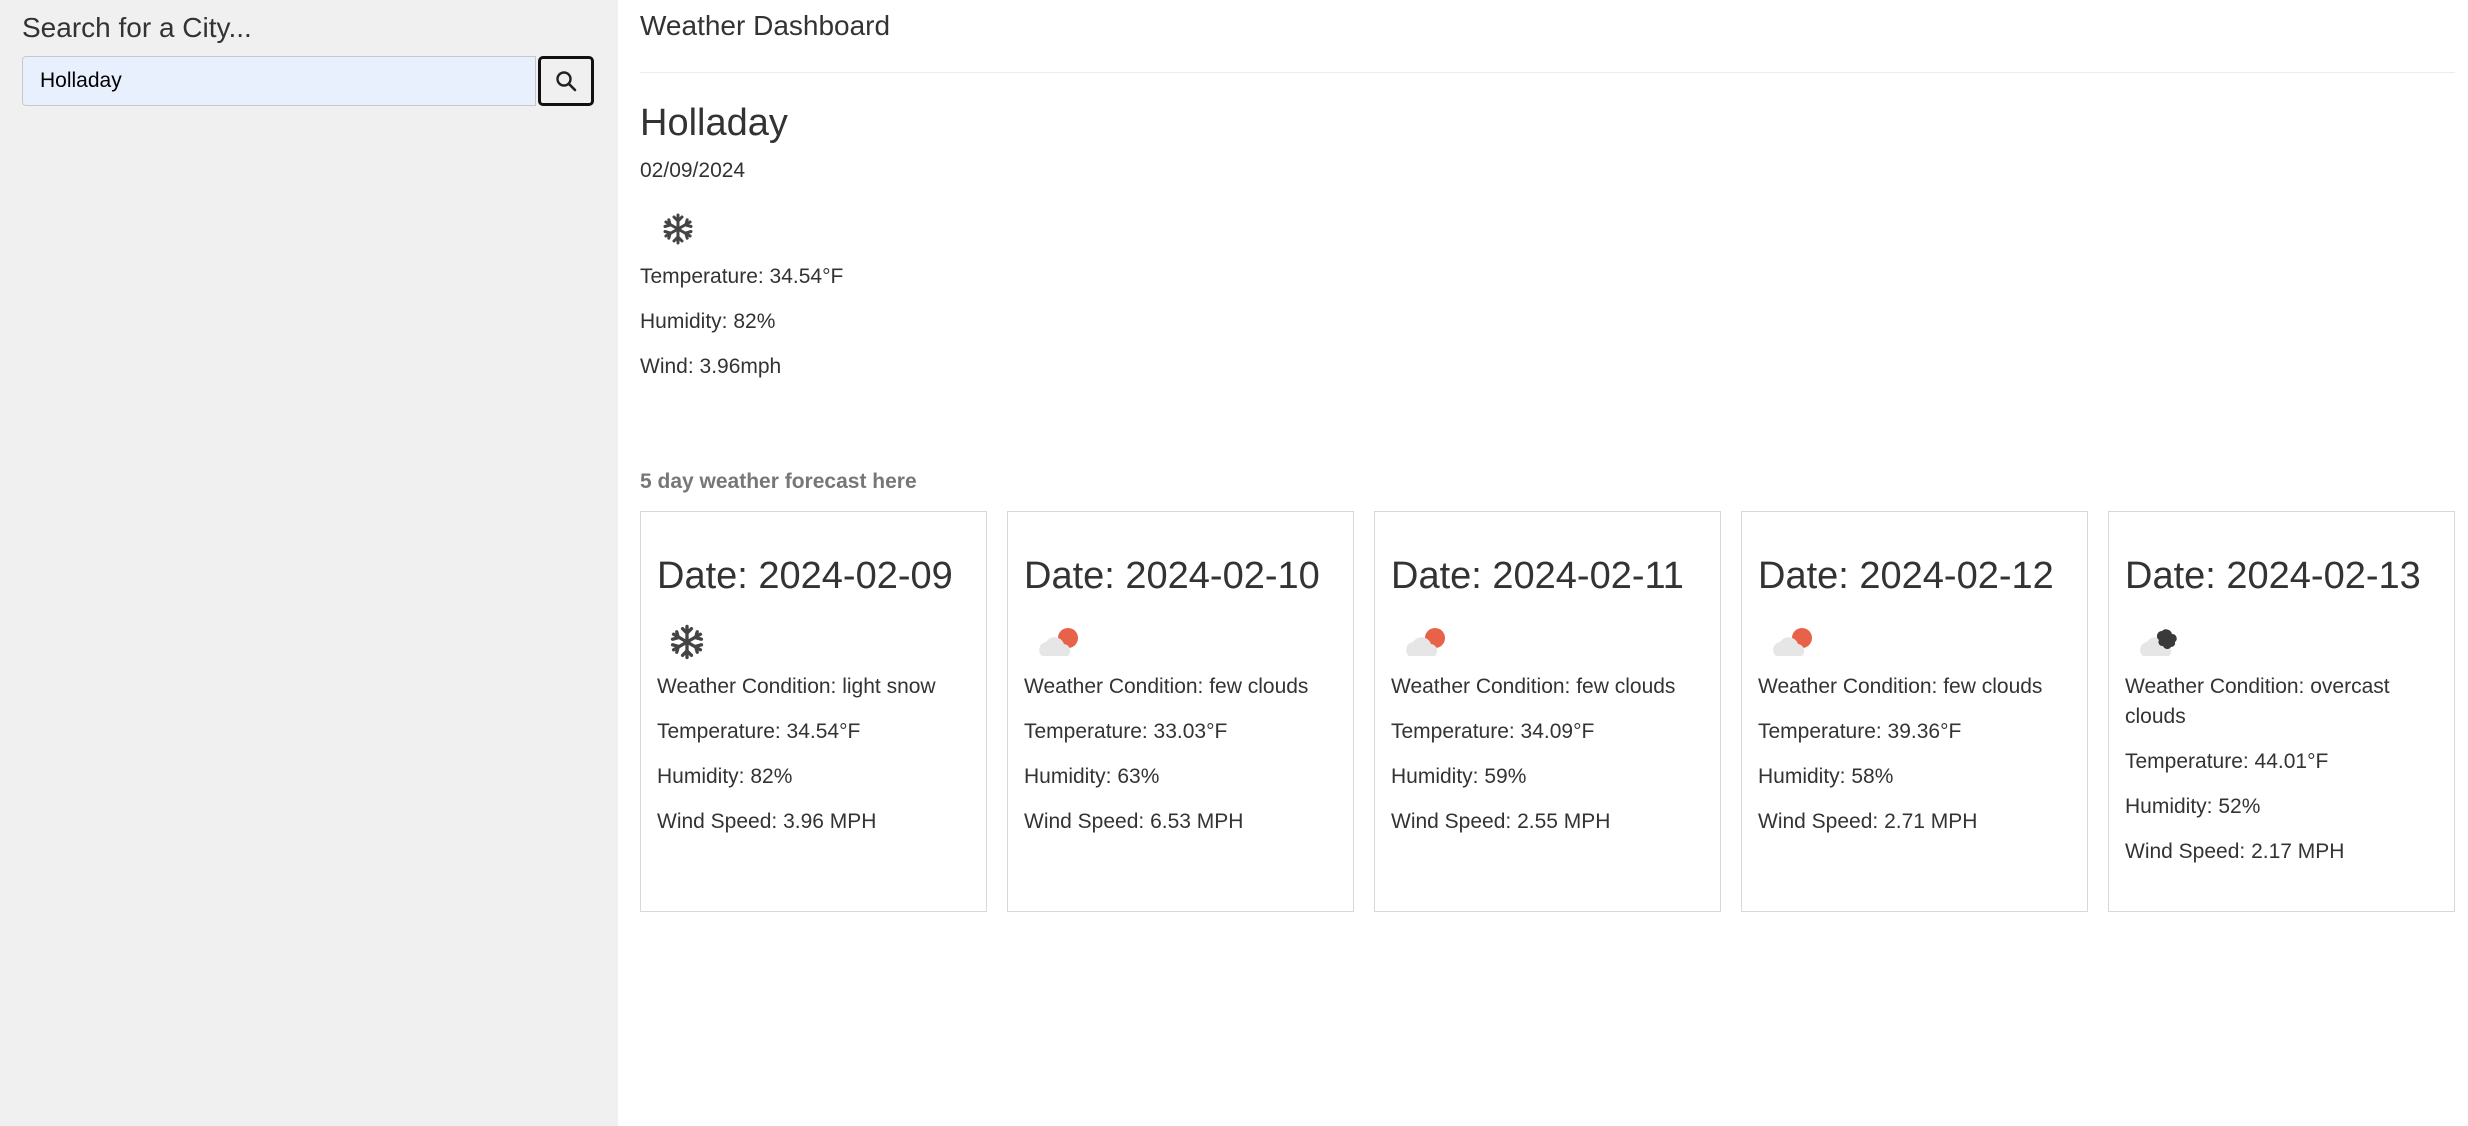  Describe the element at coordinates (1868, 821) in the screenshot. I see `forecast-wind: Wind Speed: 2.71 MPH` at that location.